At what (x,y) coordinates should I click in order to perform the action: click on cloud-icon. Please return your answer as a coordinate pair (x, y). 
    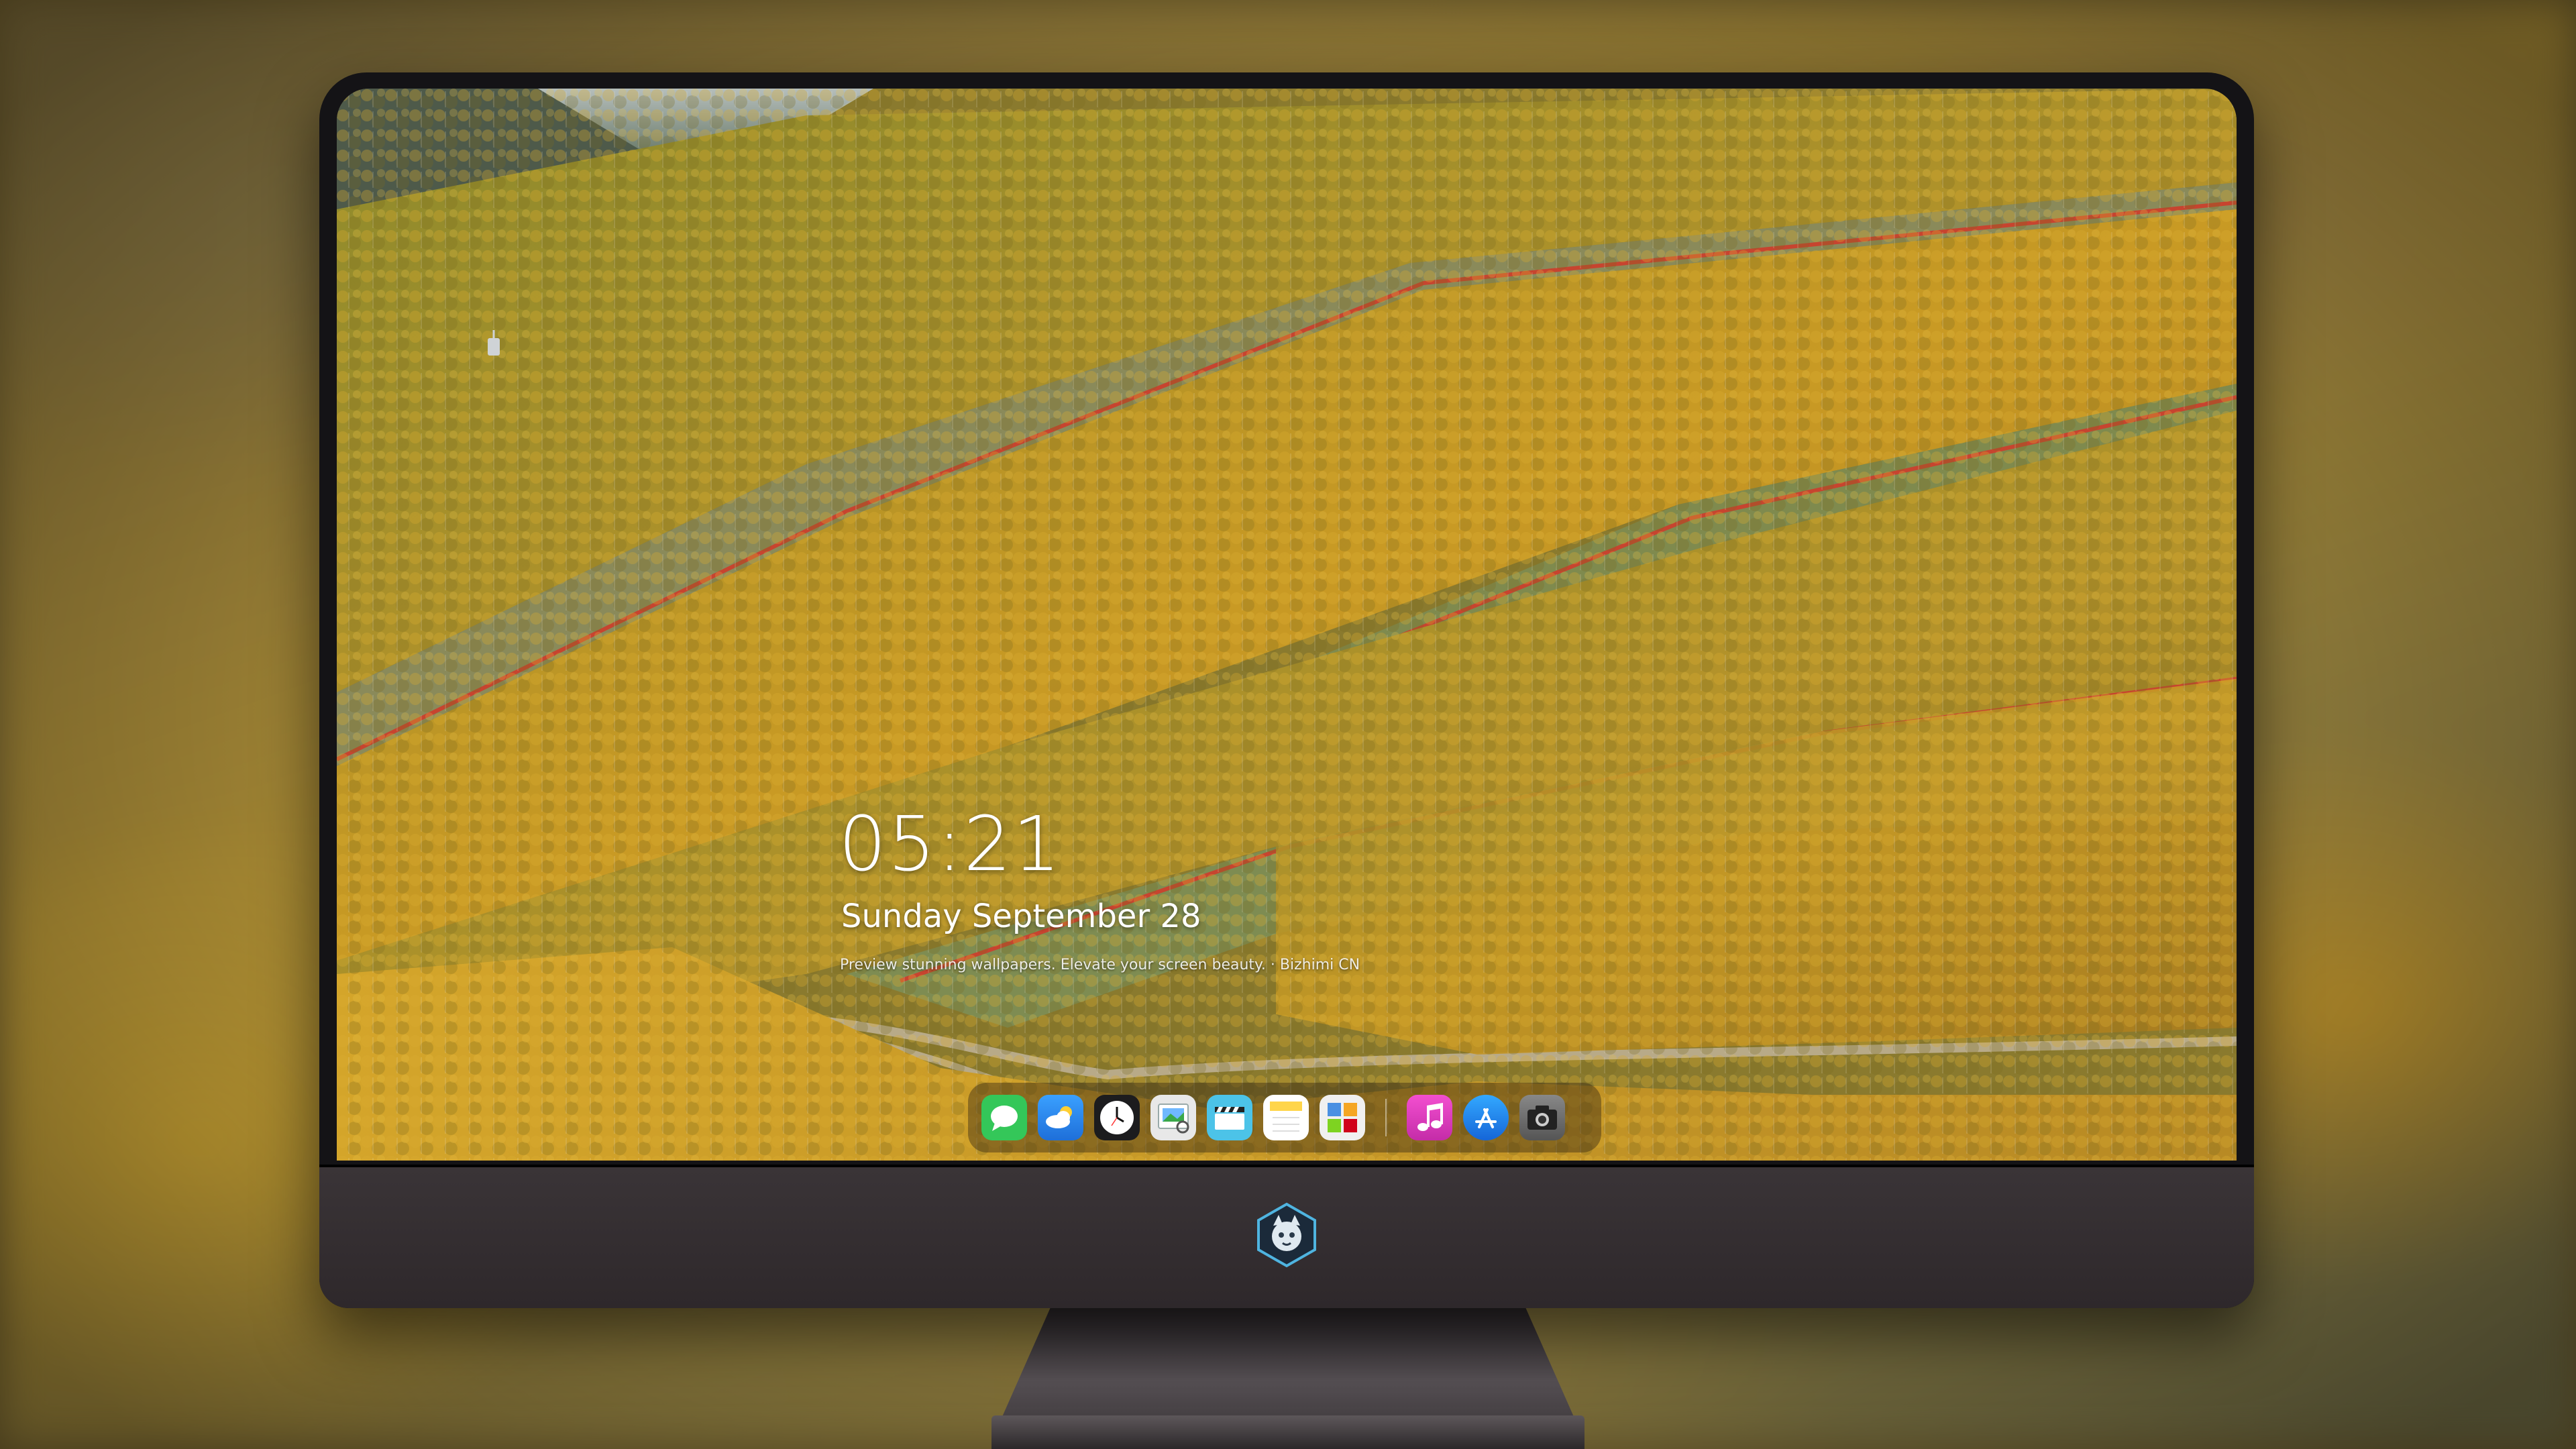
    Looking at the image, I should click on (1059, 1117).